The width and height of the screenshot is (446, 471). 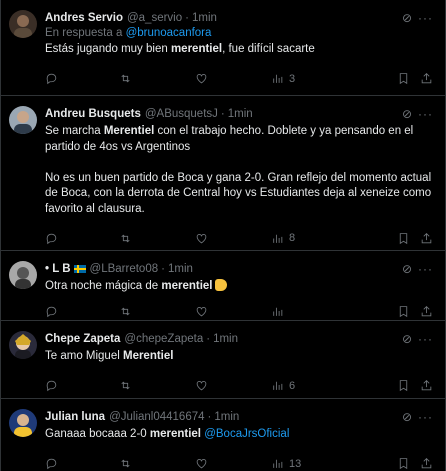 I want to click on views-count: 8, so click(x=292, y=238).